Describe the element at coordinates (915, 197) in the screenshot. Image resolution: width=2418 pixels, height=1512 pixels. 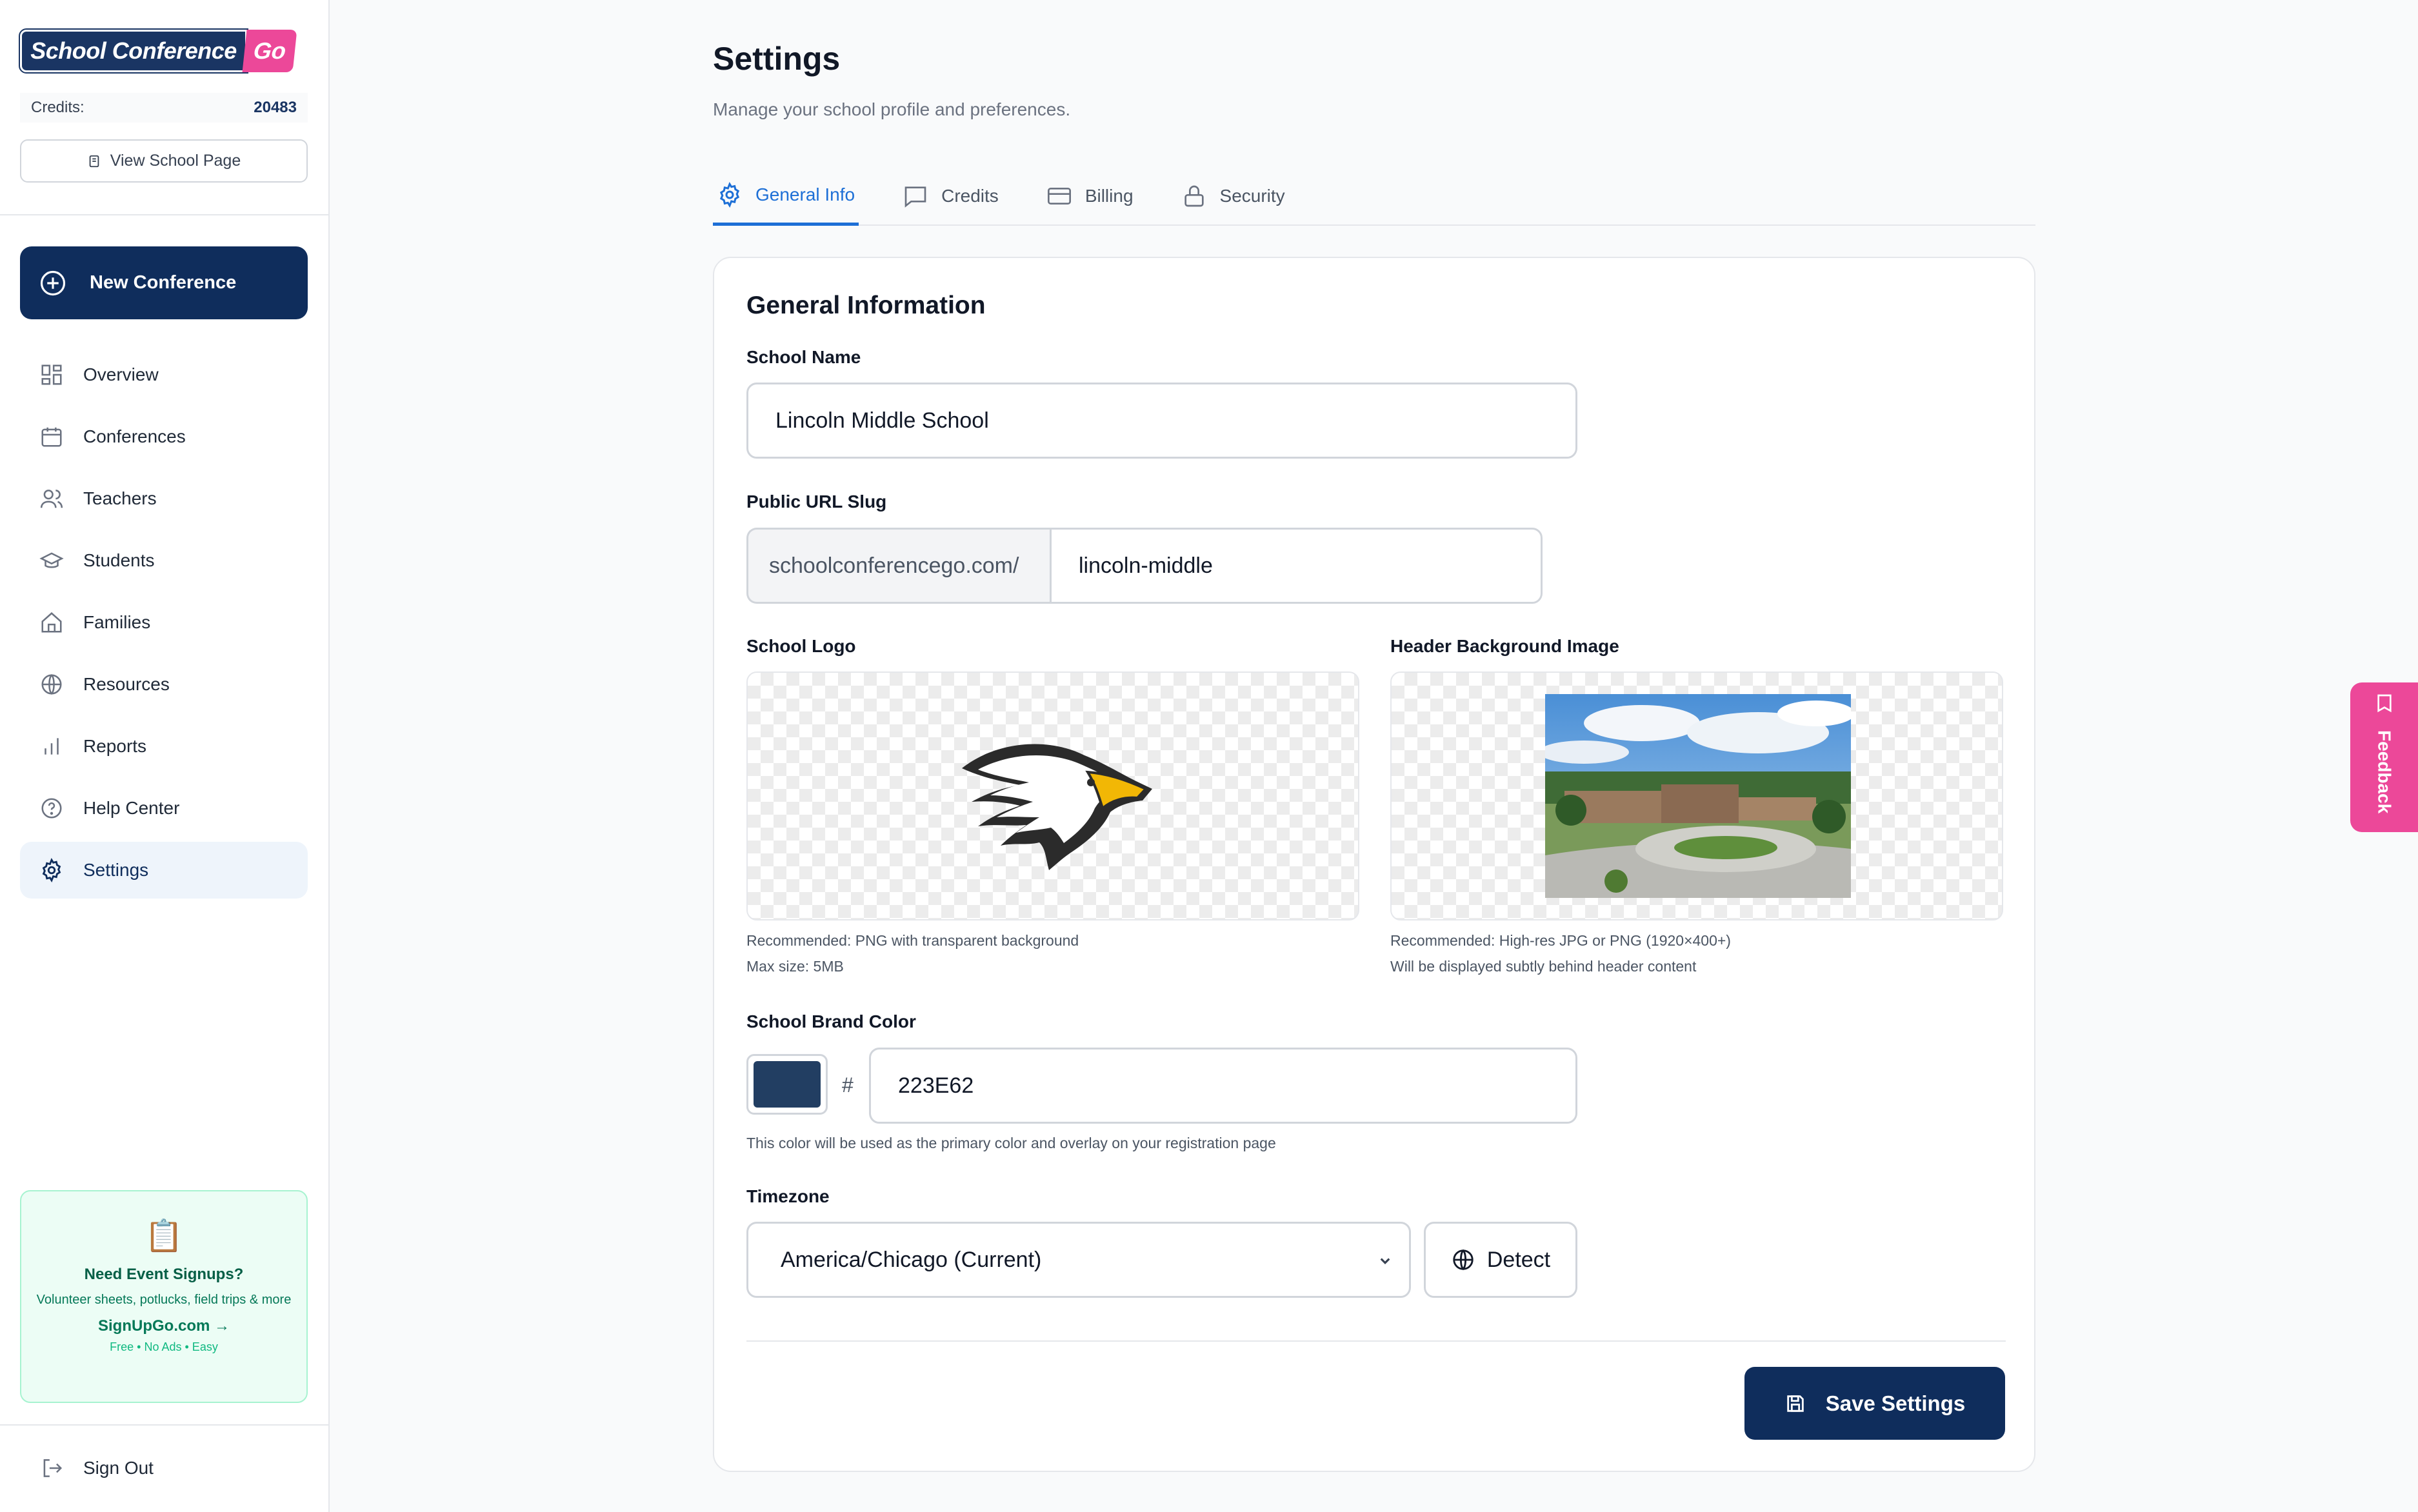
I see `message-square-icon` at that location.